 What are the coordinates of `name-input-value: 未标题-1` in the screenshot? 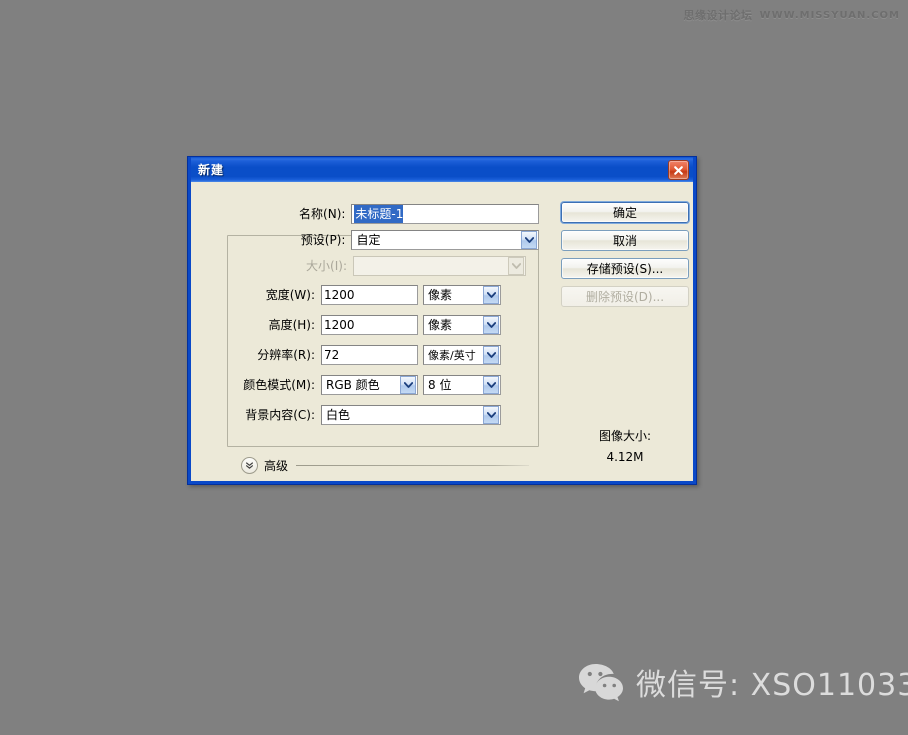 It's located at (379, 213).